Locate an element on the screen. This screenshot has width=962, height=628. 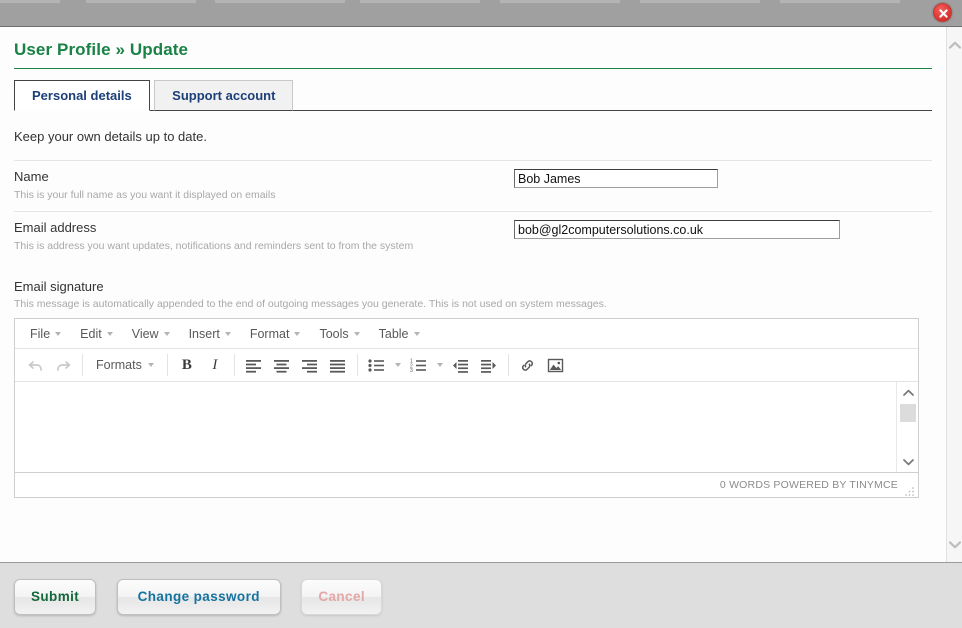
menu-table: Table is located at coordinates (399, 334).